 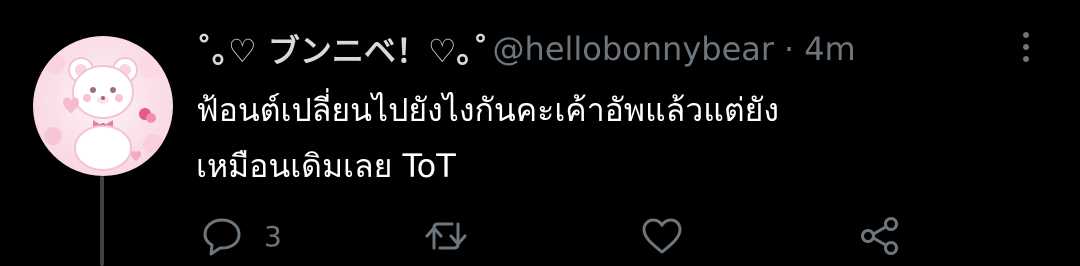 I want to click on timestamp: 4m, so click(x=830, y=49).